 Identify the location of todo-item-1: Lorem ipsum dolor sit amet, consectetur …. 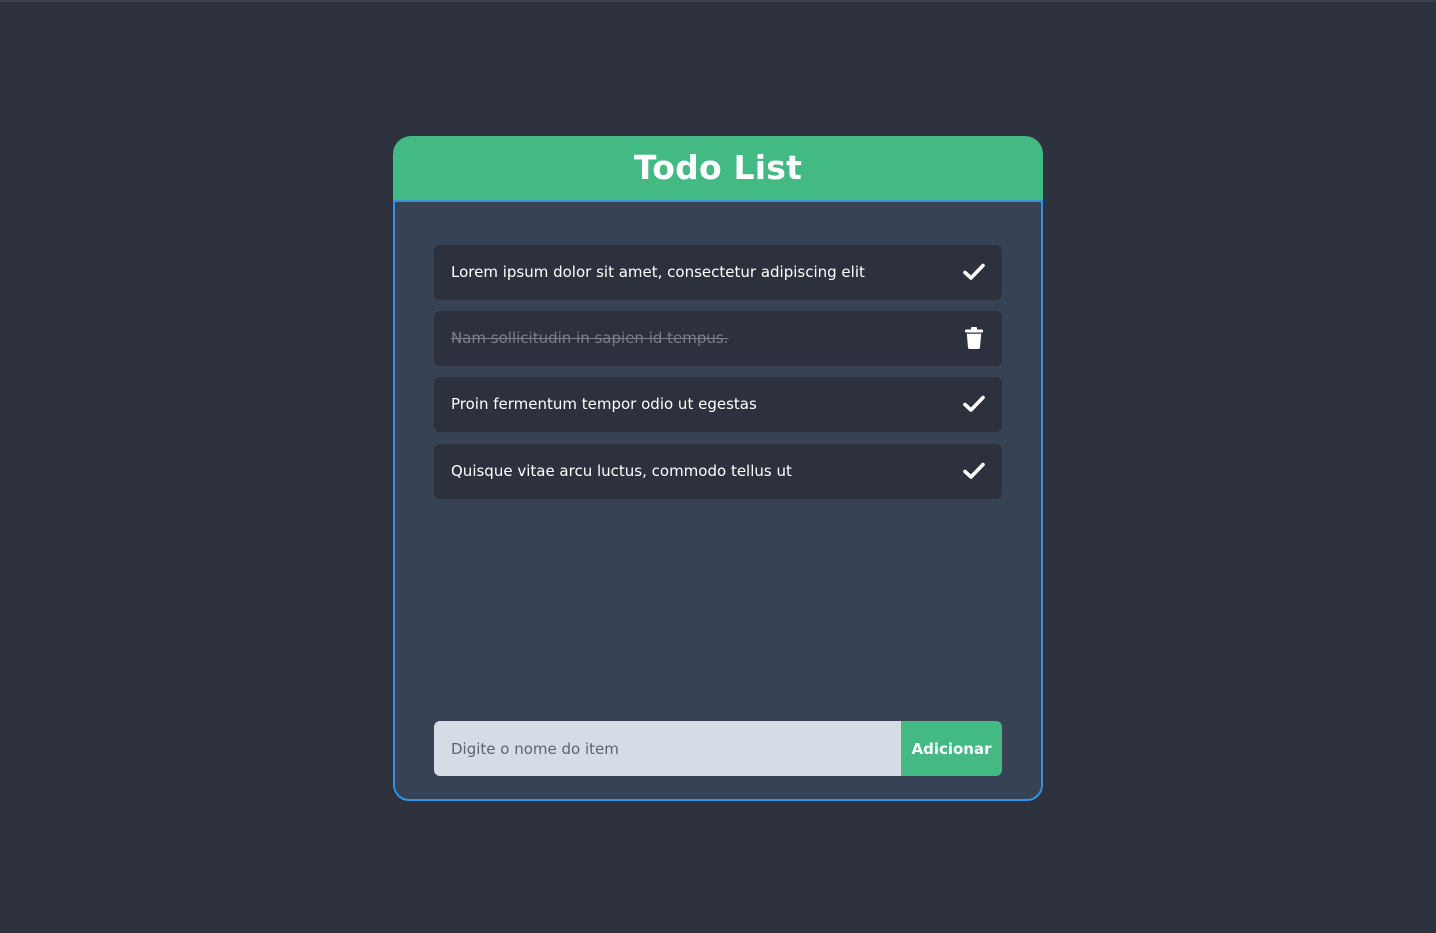
(718, 272).